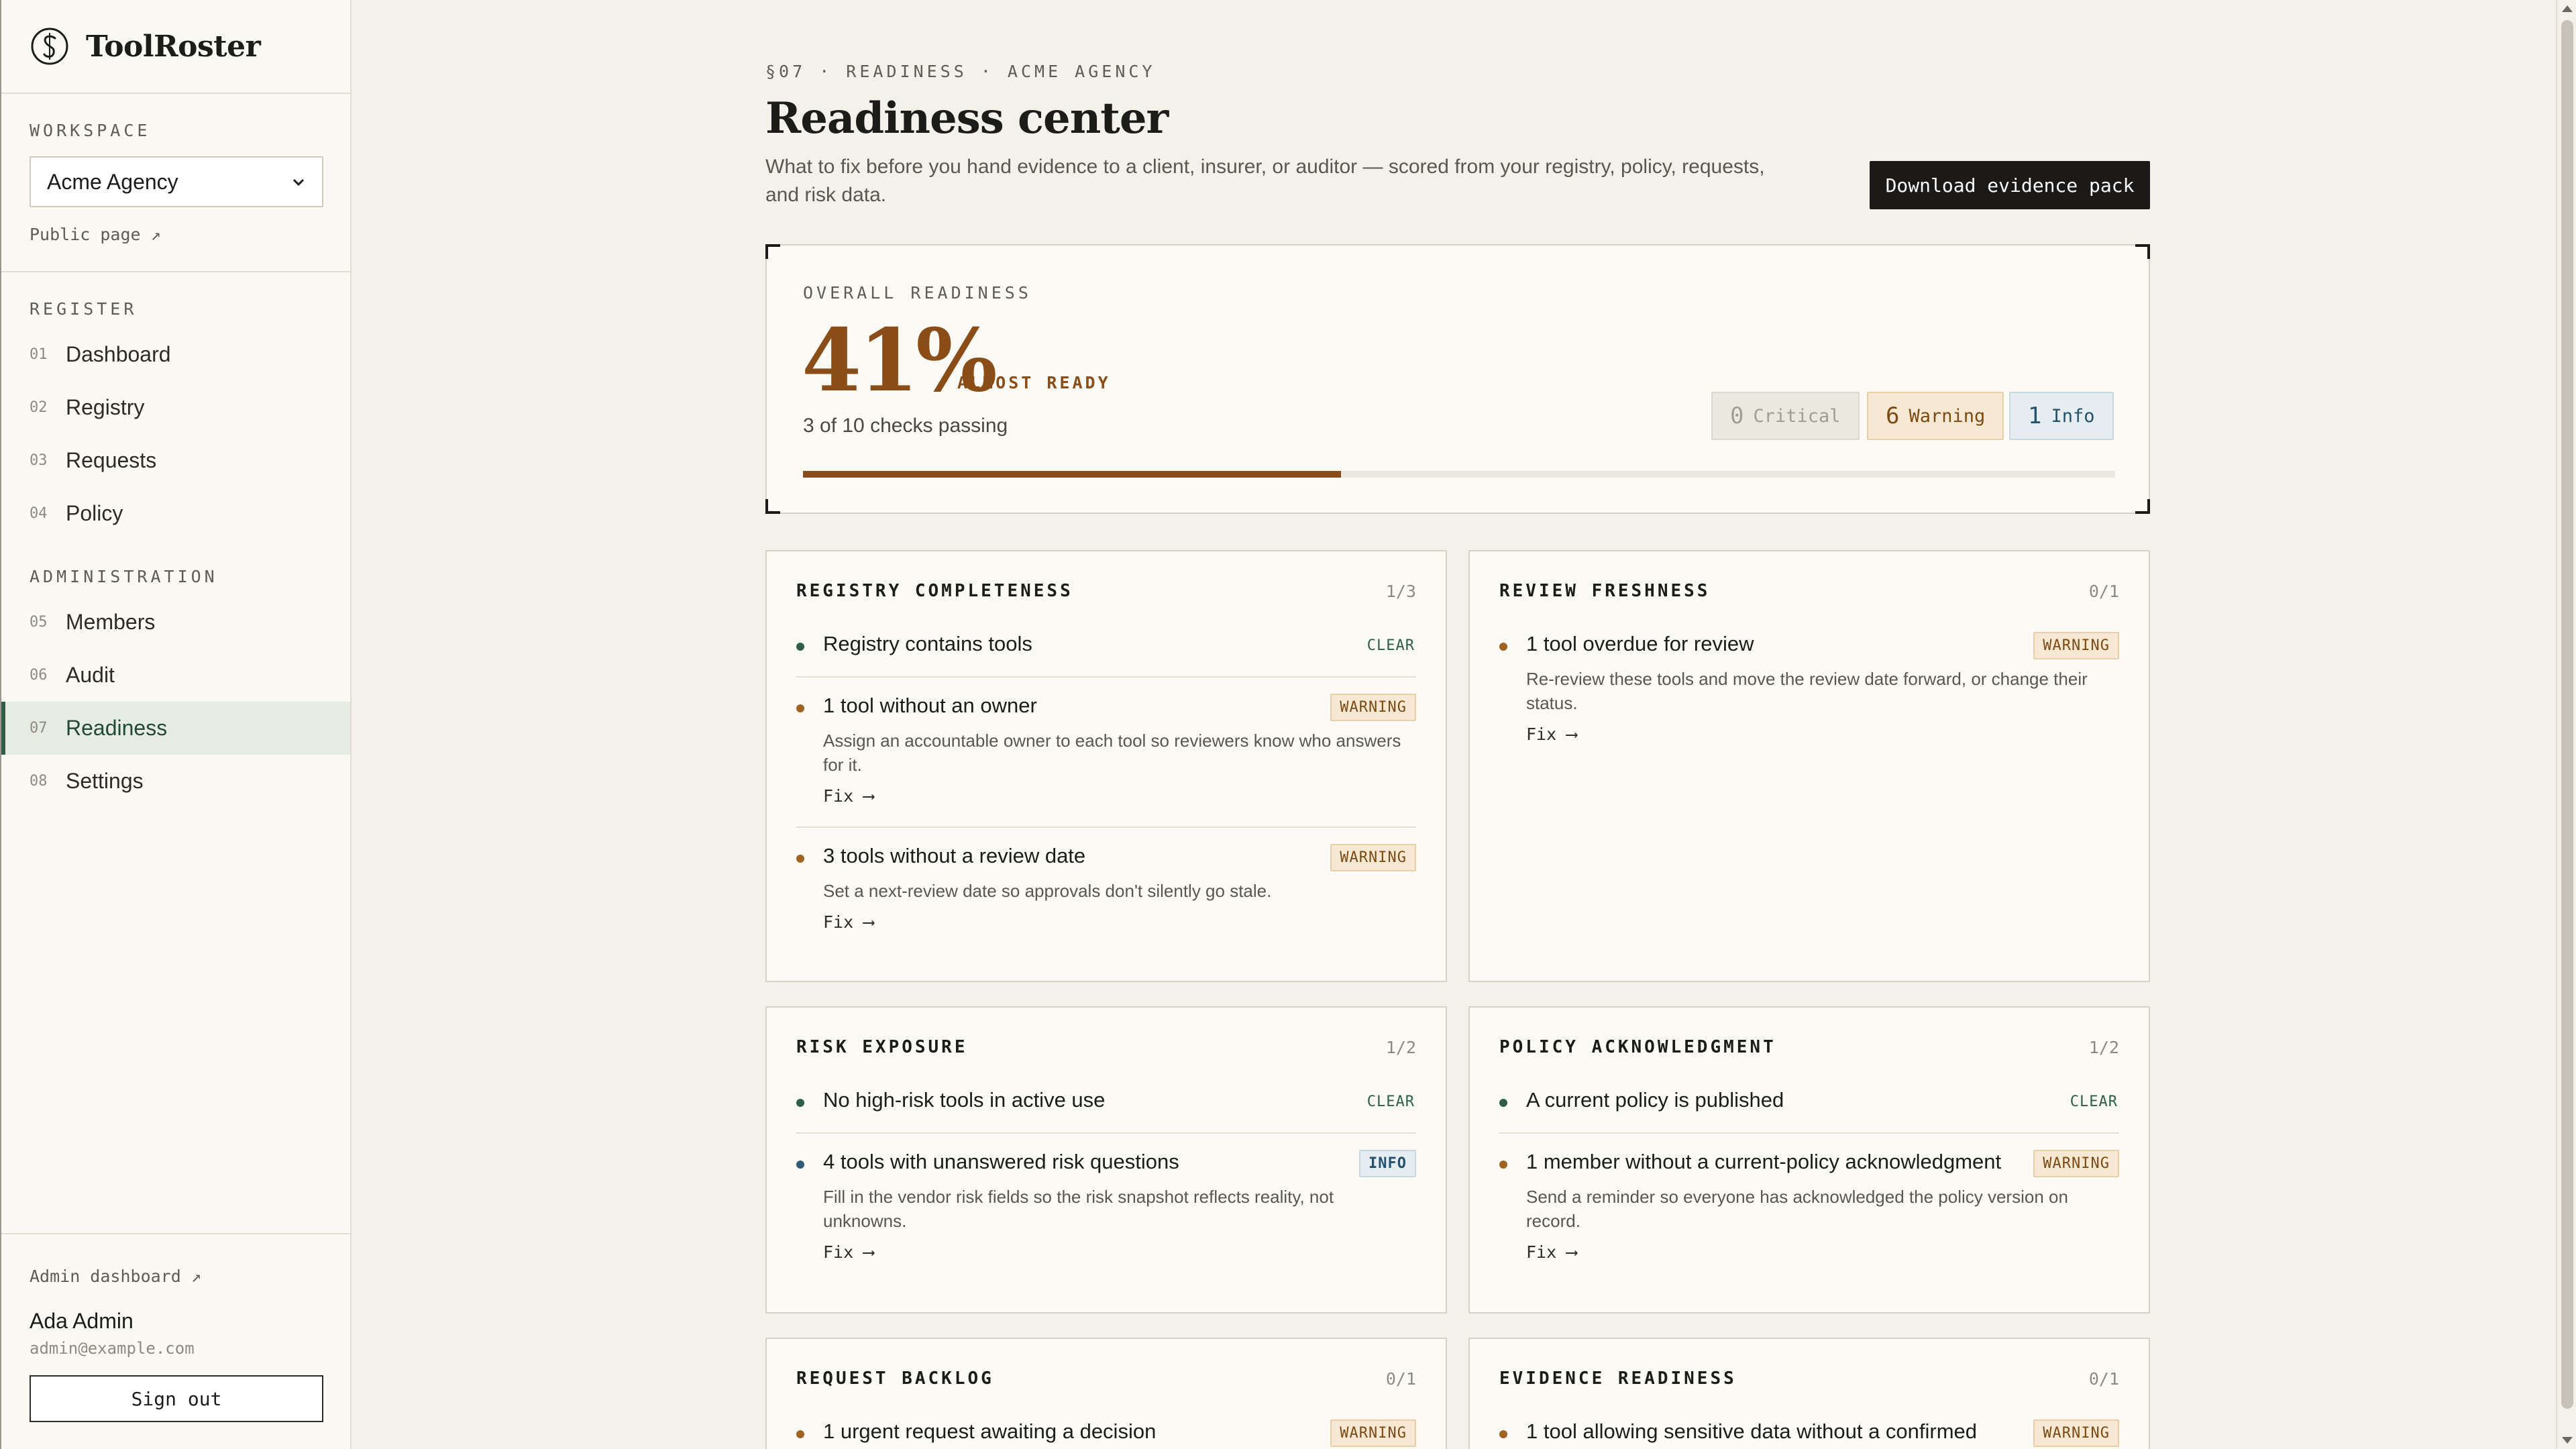 The image size is (2576, 1449). I want to click on nav-number: 04, so click(39, 513).